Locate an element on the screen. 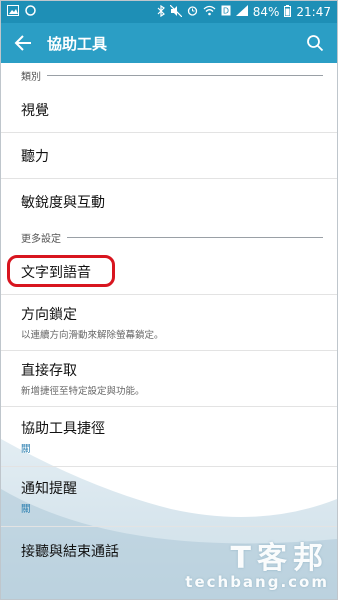 This screenshot has height=600, width=338. section-header-more-settings: 更多設定 is located at coordinates (169, 237).